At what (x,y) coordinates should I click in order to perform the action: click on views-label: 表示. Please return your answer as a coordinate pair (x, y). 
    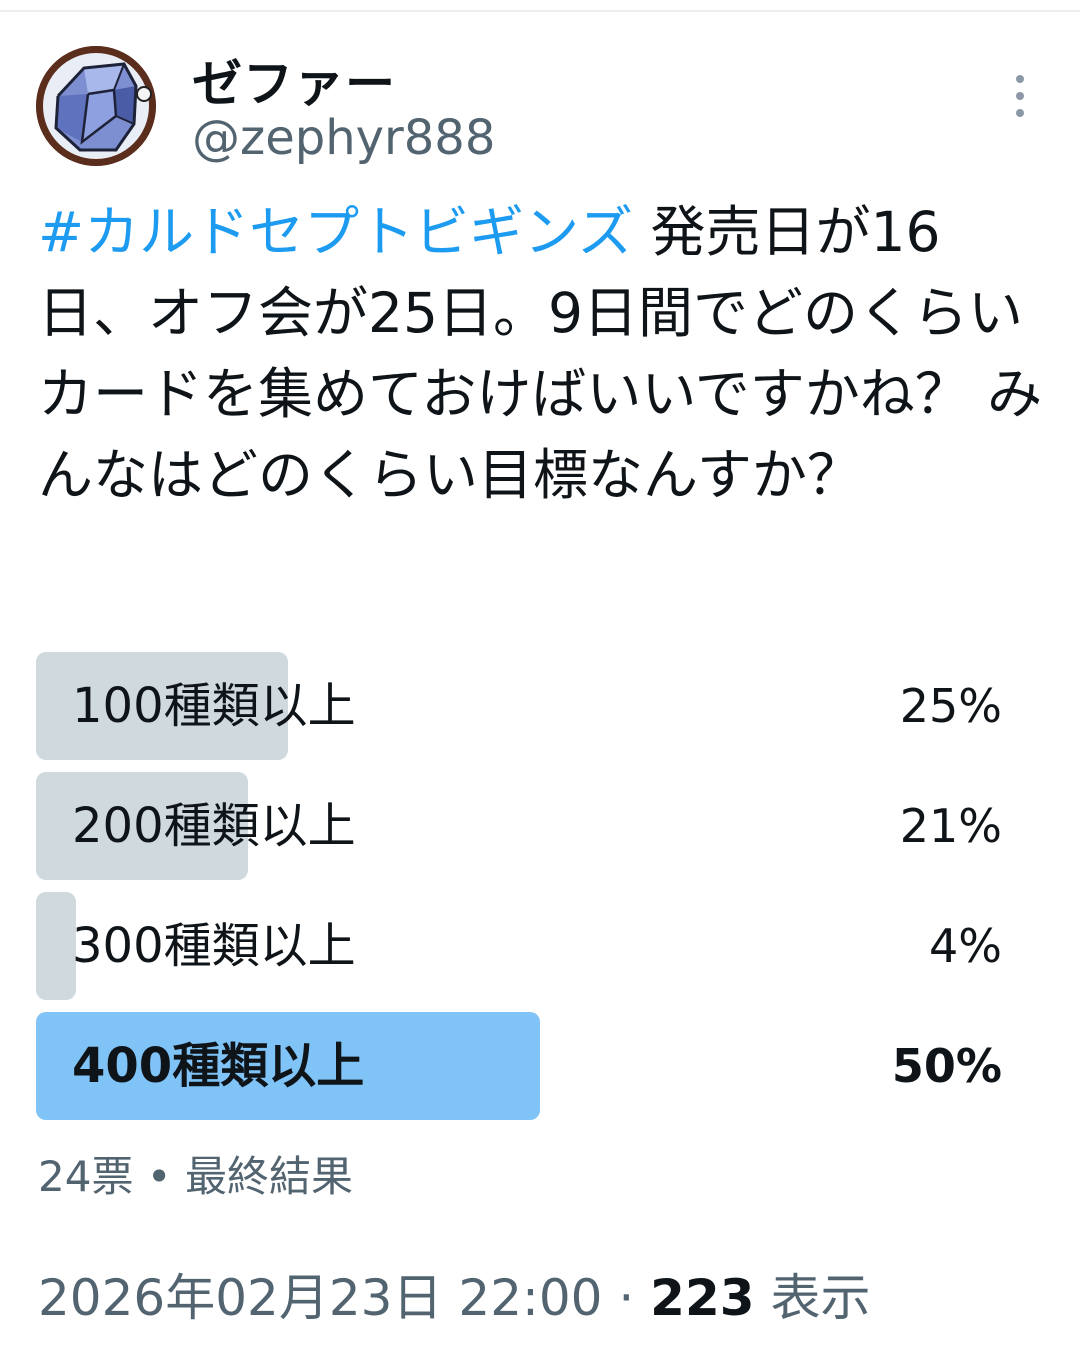
    Looking at the image, I should click on (812, 1298).